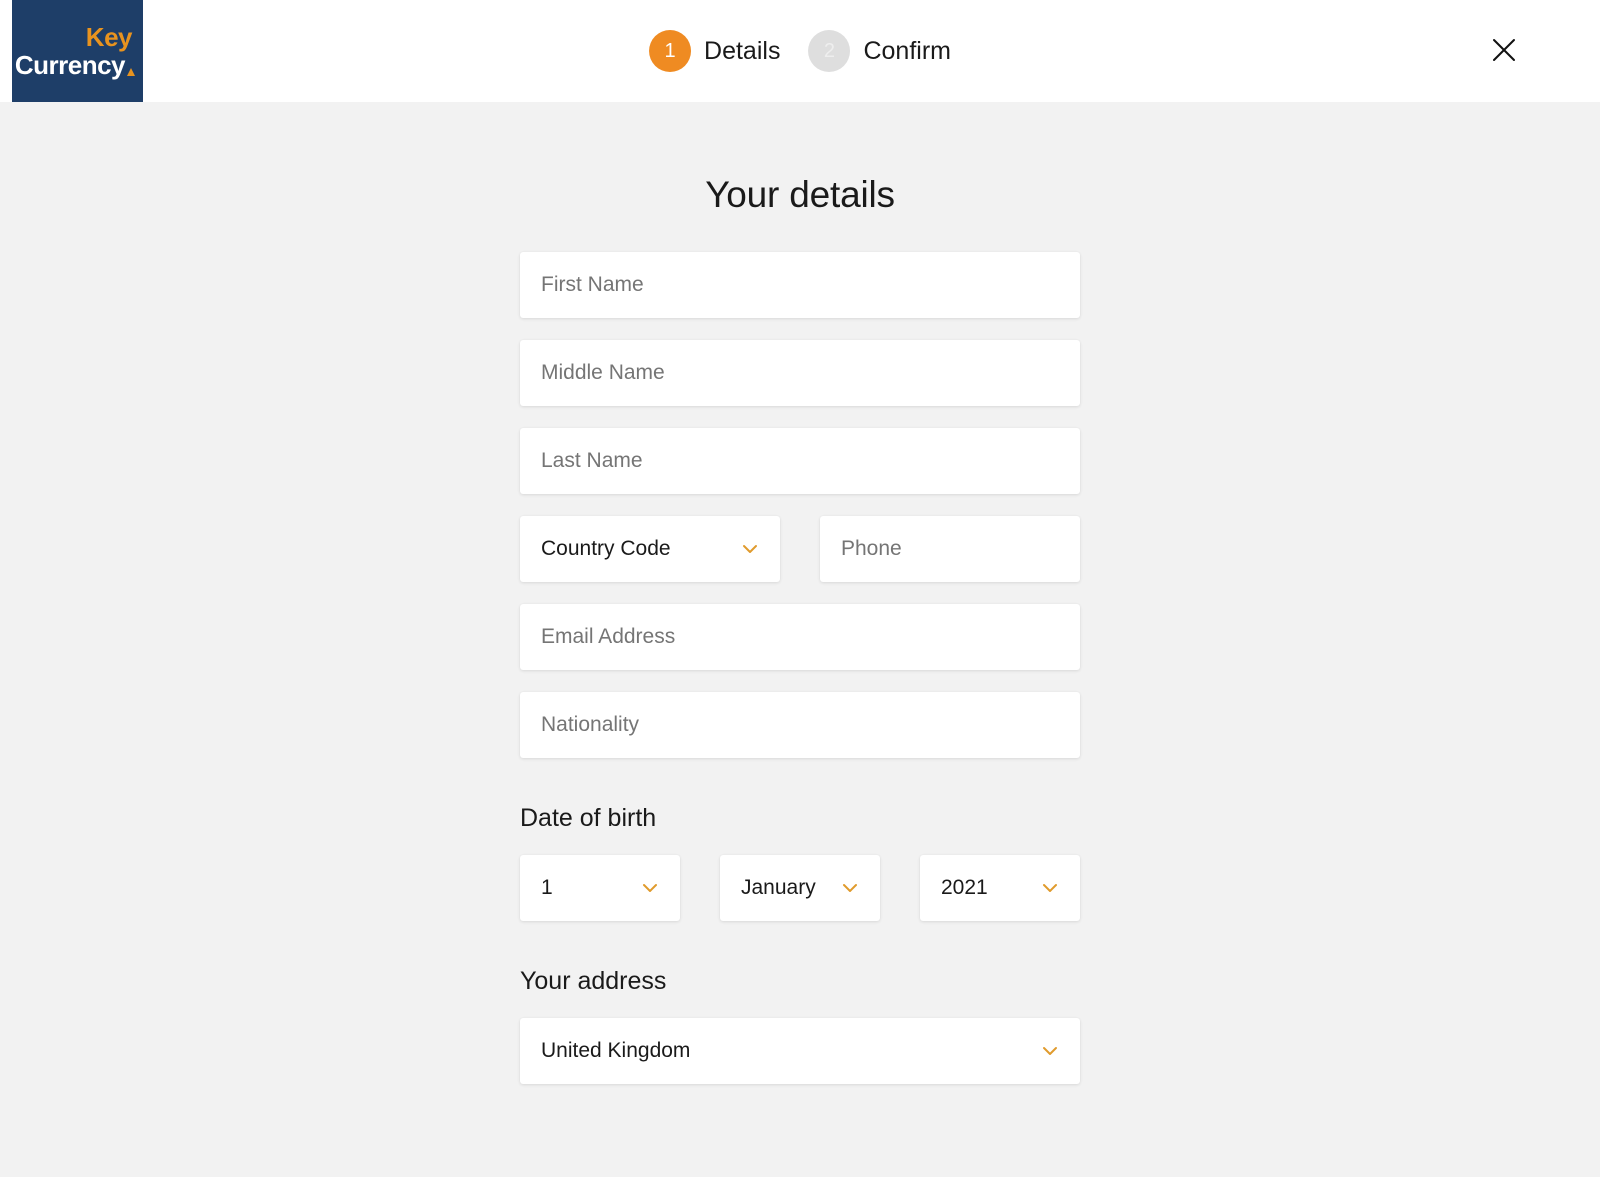 The width and height of the screenshot is (1600, 1177). What do you see at coordinates (603, 372) in the screenshot?
I see `middle-name-placeholder: Middle Name` at bounding box center [603, 372].